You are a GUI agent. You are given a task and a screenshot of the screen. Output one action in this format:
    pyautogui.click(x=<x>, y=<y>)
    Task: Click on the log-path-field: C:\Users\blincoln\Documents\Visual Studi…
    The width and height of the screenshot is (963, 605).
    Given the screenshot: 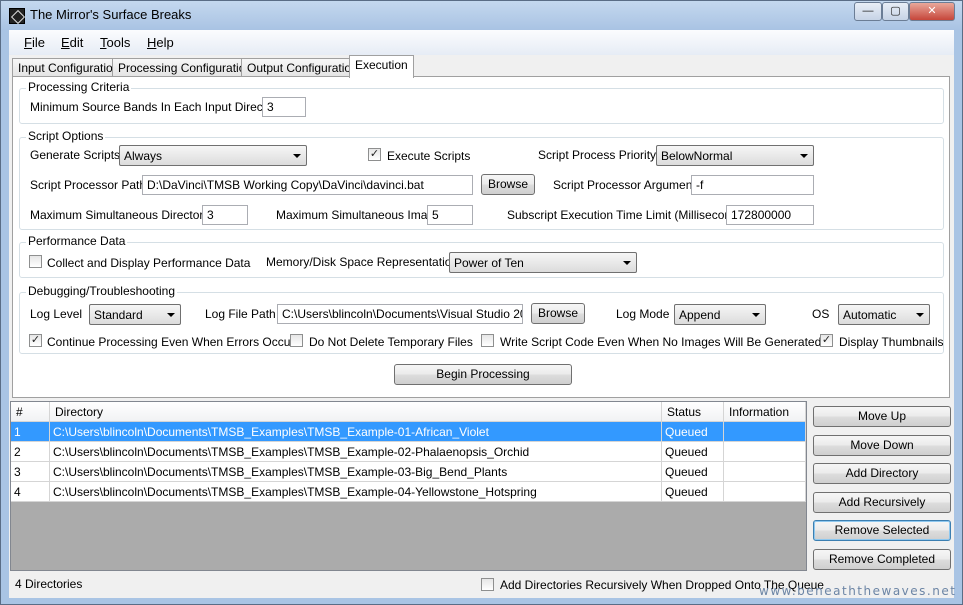 What is the action you would take?
    pyautogui.click(x=400, y=314)
    